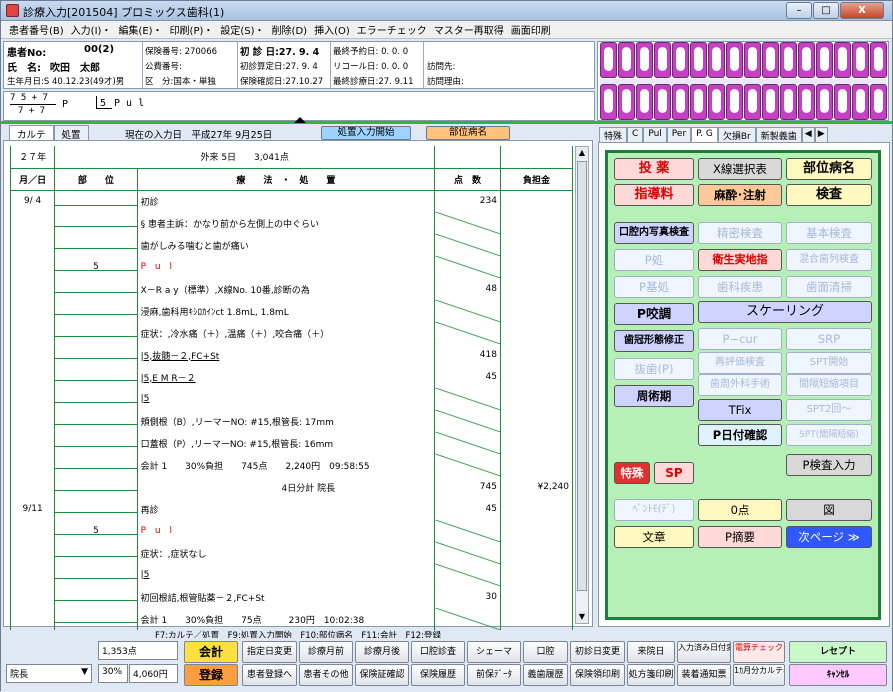 The image size is (893, 692). What do you see at coordinates (446, 122) in the screenshot?
I see `splitter-bar` at bounding box center [446, 122].